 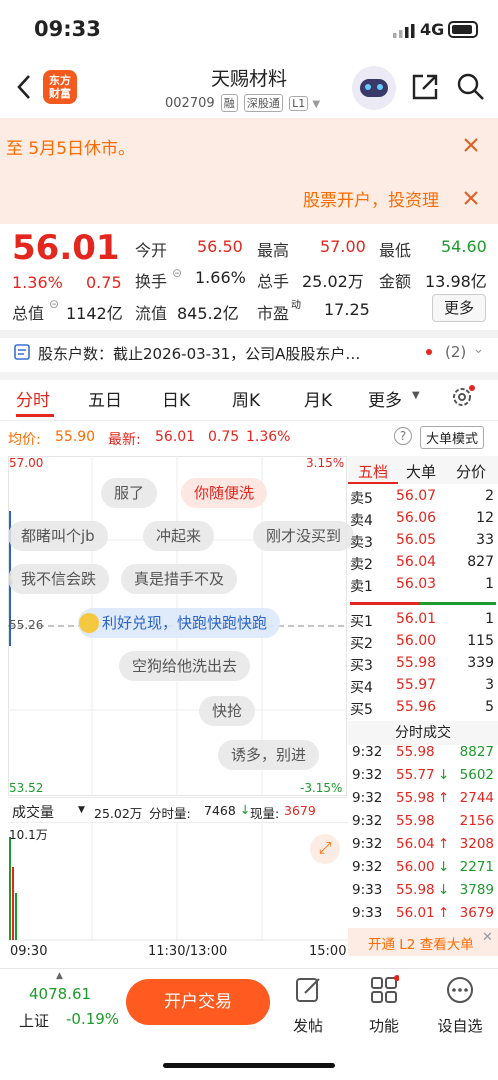 What do you see at coordinates (429, 352) in the screenshot?
I see `unread-dot` at bounding box center [429, 352].